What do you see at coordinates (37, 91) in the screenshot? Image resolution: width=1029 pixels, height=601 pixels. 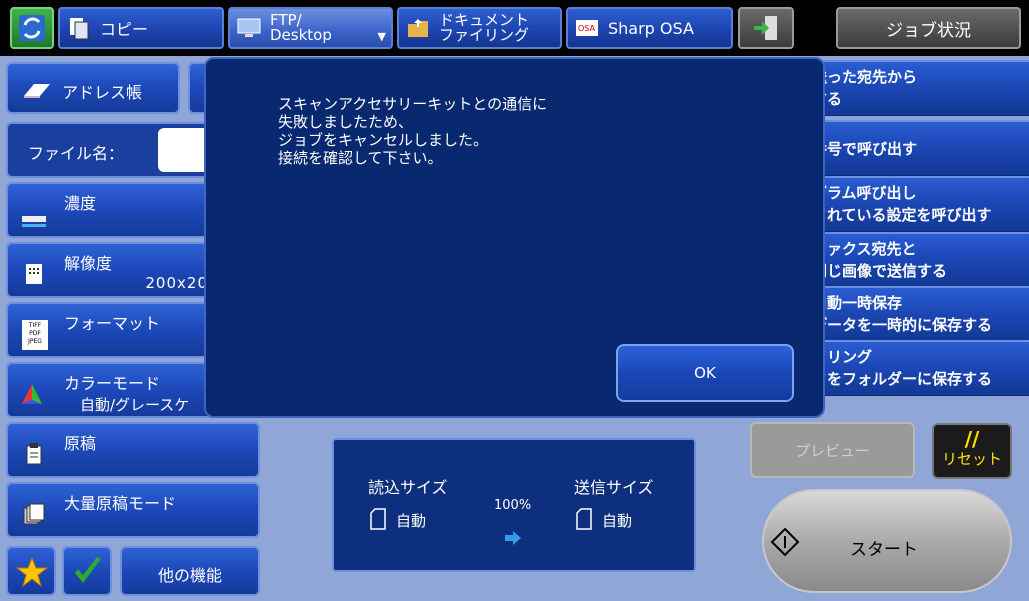 I see `book-icon` at bounding box center [37, 91].